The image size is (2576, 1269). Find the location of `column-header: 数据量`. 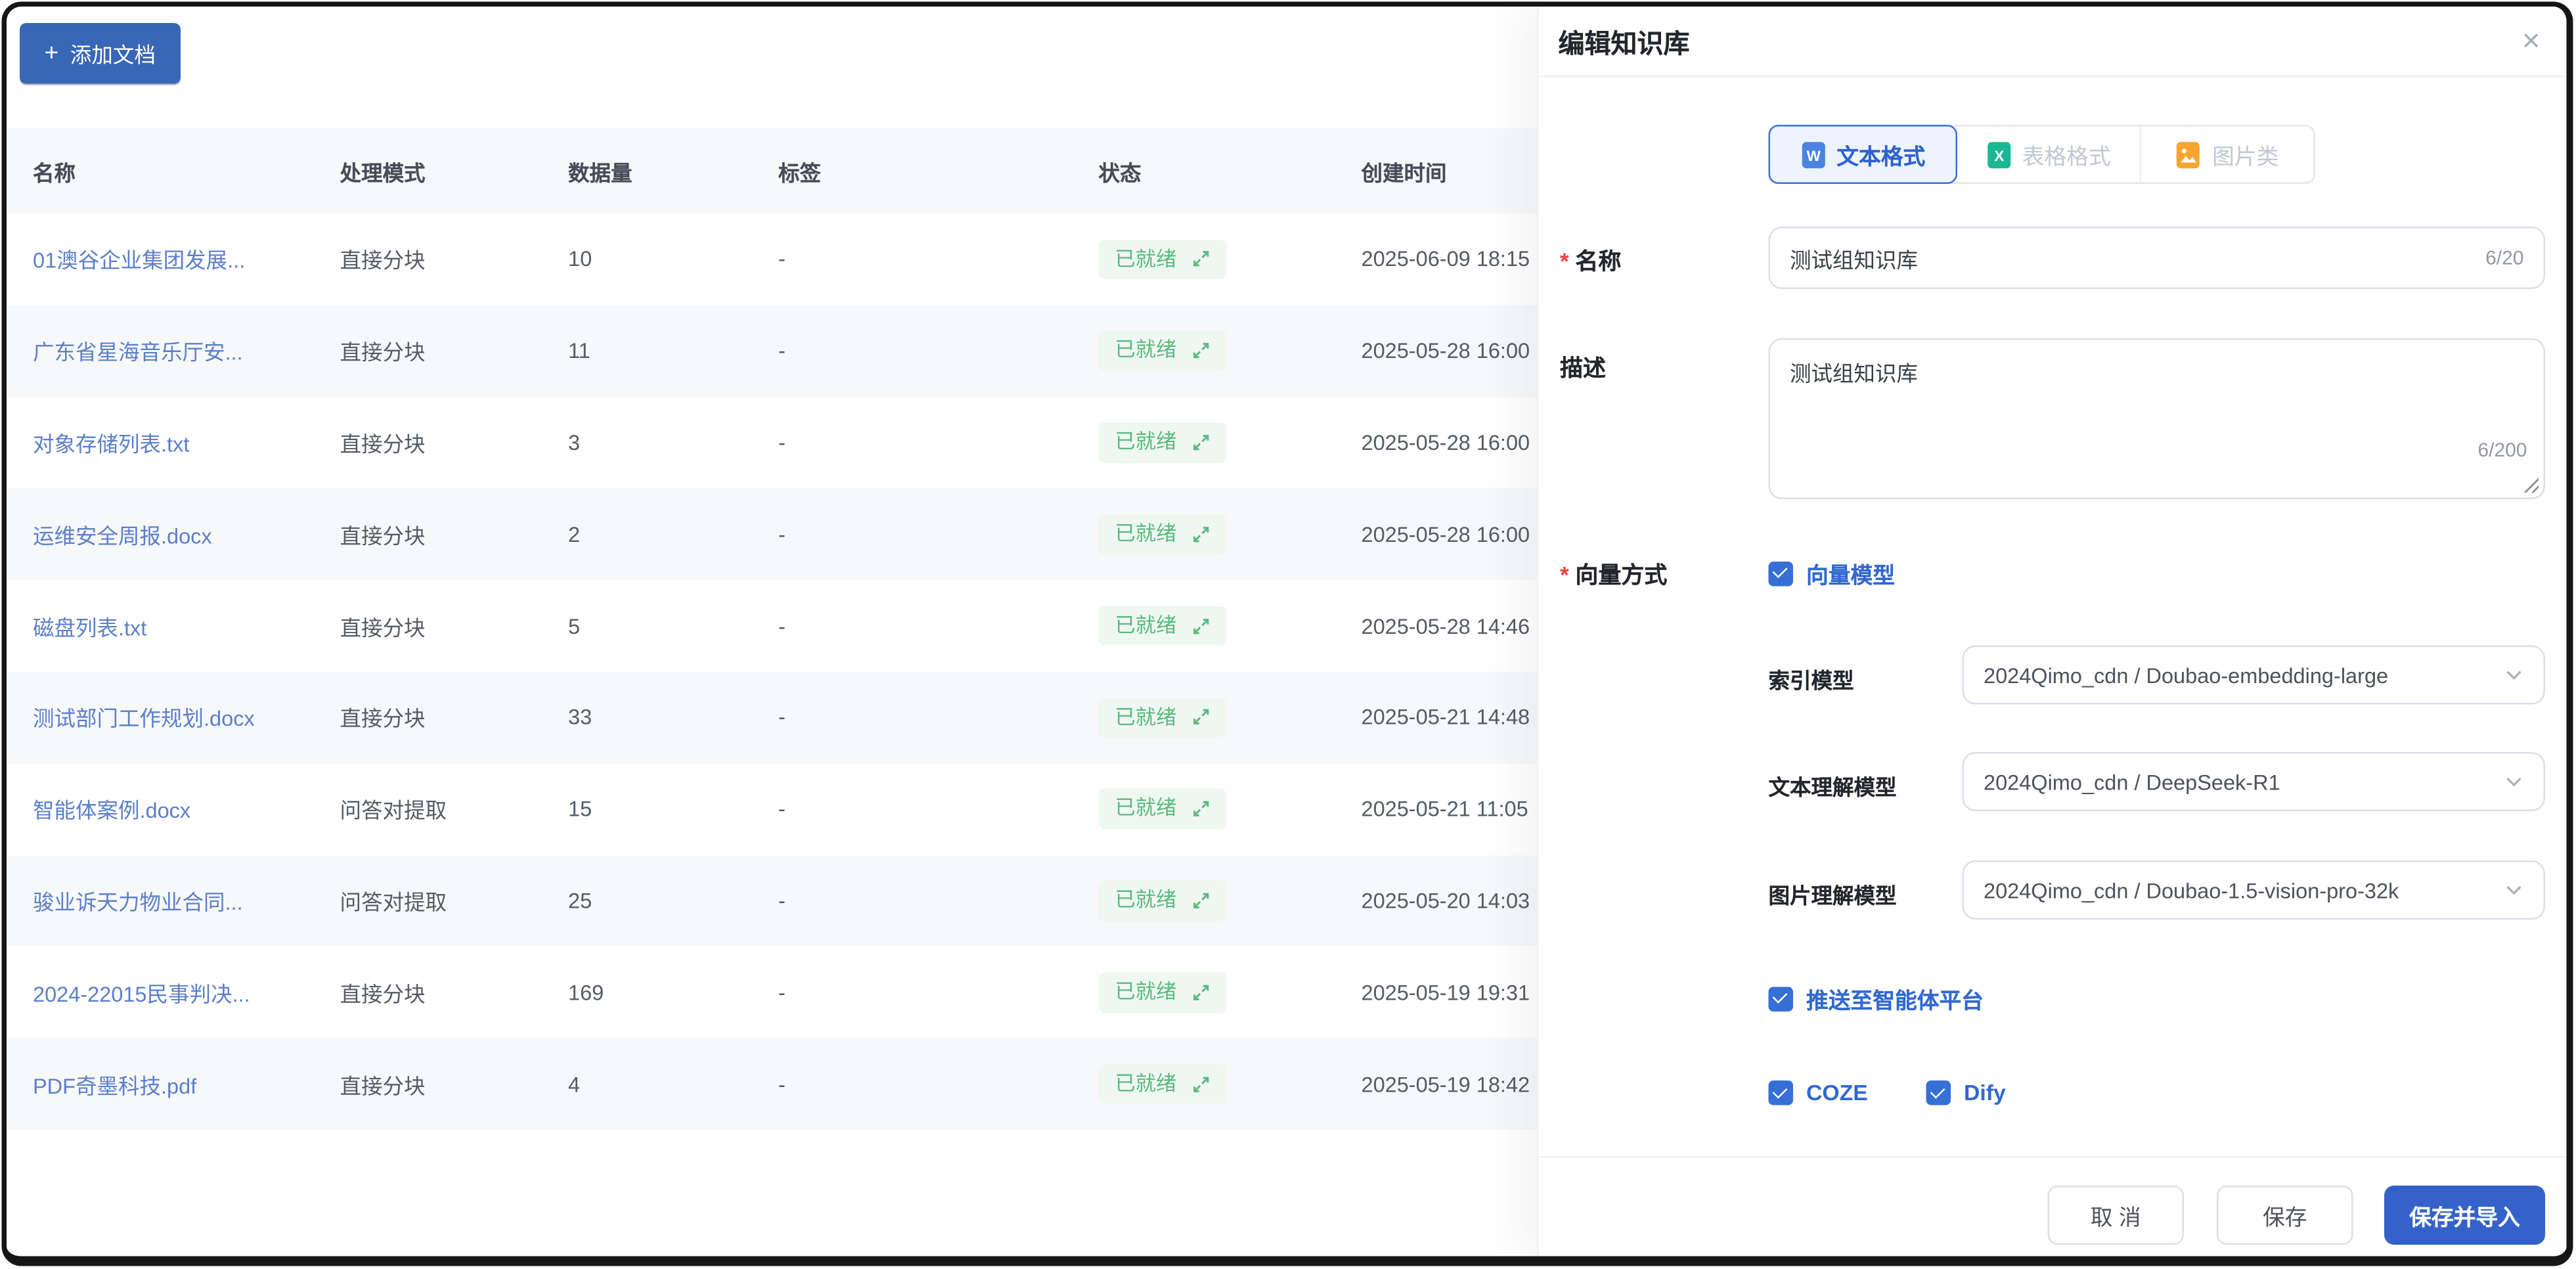

column-header: 数据量 is located at coordinates (601, 172).